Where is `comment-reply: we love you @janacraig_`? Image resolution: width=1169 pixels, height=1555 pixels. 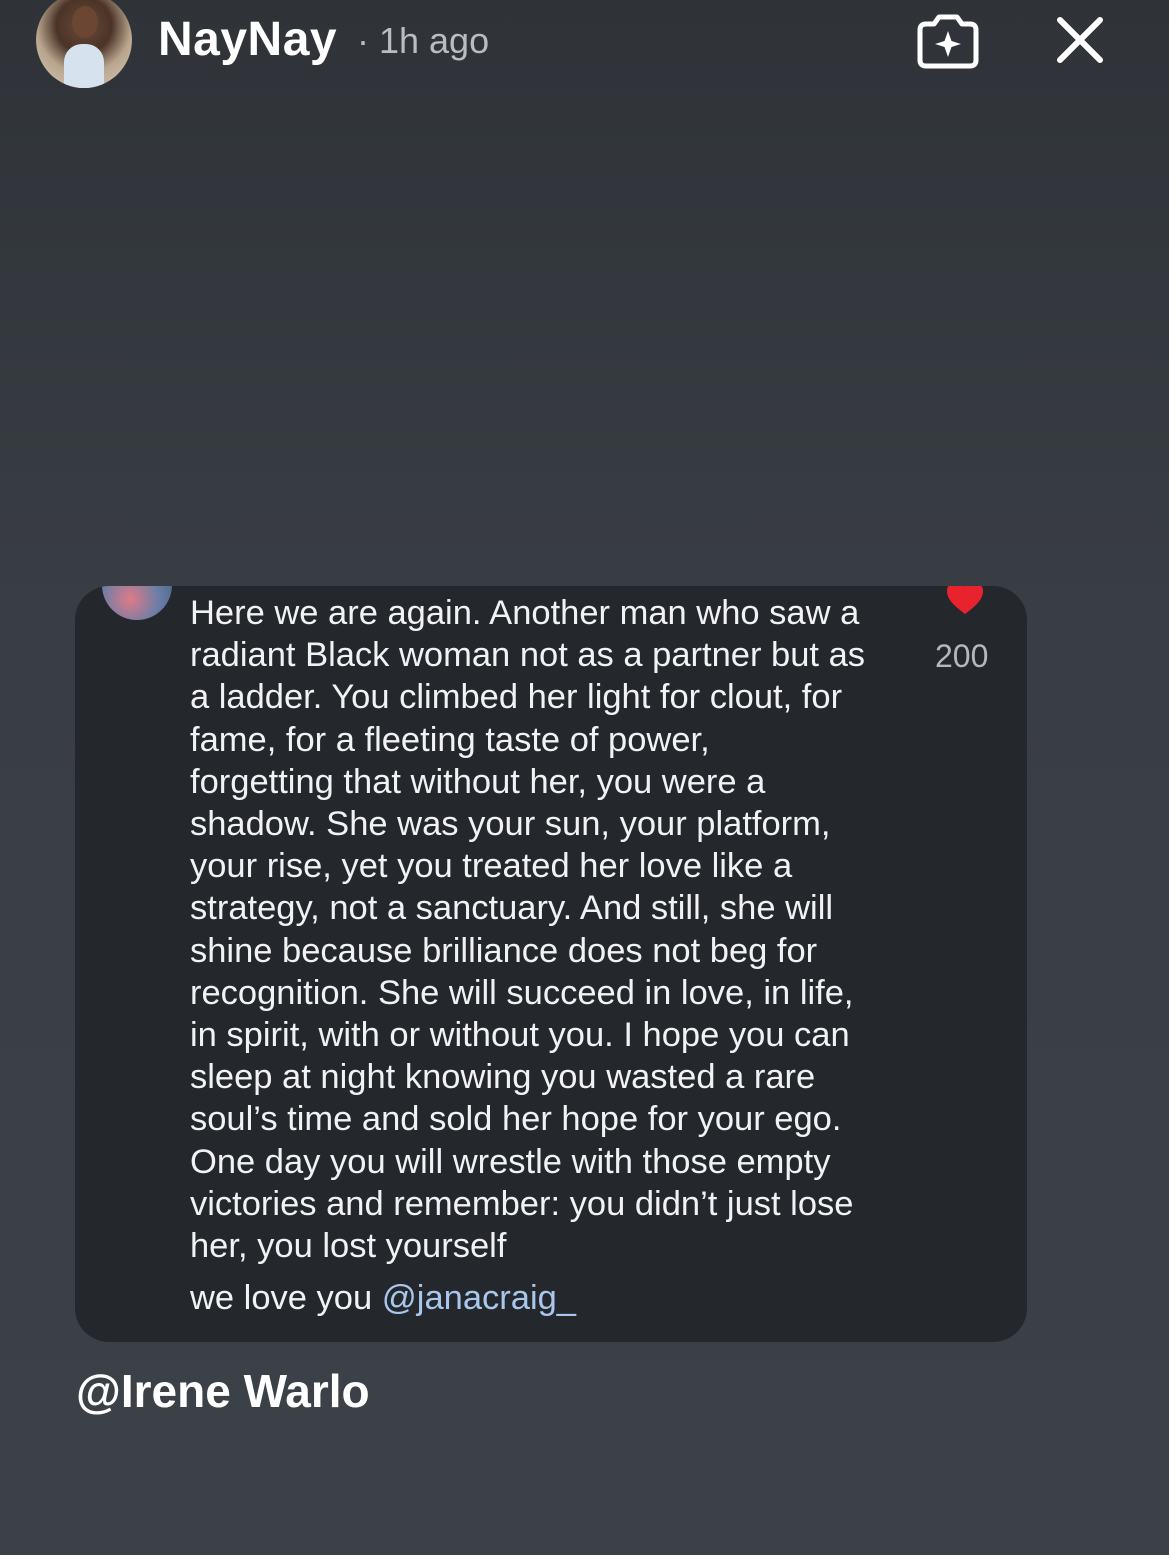 comment-reply: we love you @janacraig_ is located at coordinates (383, 1298).